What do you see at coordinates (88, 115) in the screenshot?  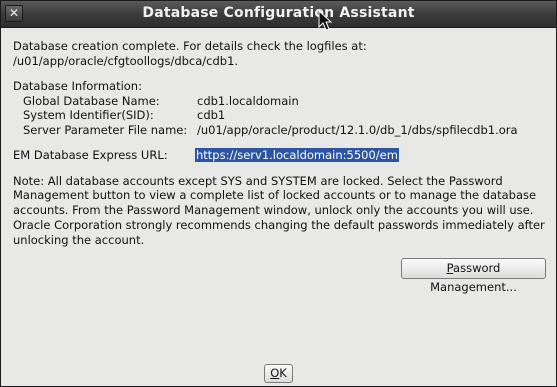 I see `sid-label: System Identifier(SID):` at bounding box center [88, 115].